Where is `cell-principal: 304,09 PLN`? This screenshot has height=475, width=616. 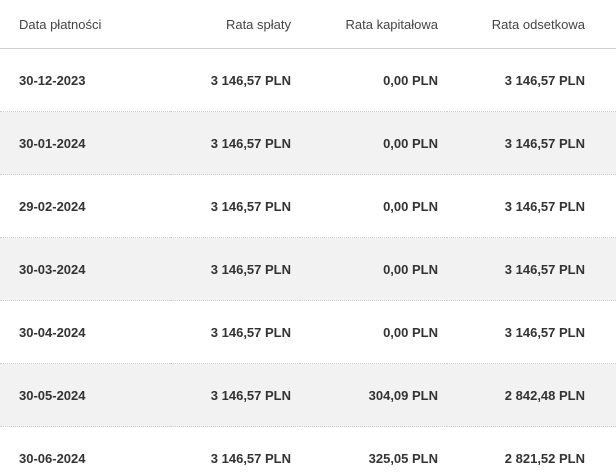
cell-principal: 304,09 PLN is located at coordinates (373, 395).